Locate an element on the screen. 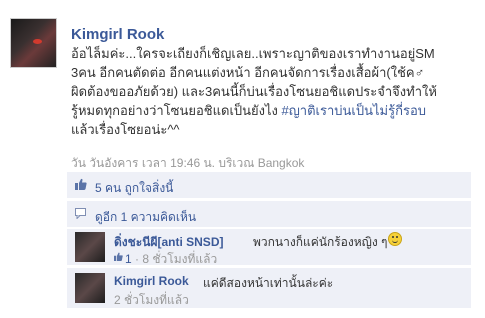  author-avatar is located at coordinates (33, 43).